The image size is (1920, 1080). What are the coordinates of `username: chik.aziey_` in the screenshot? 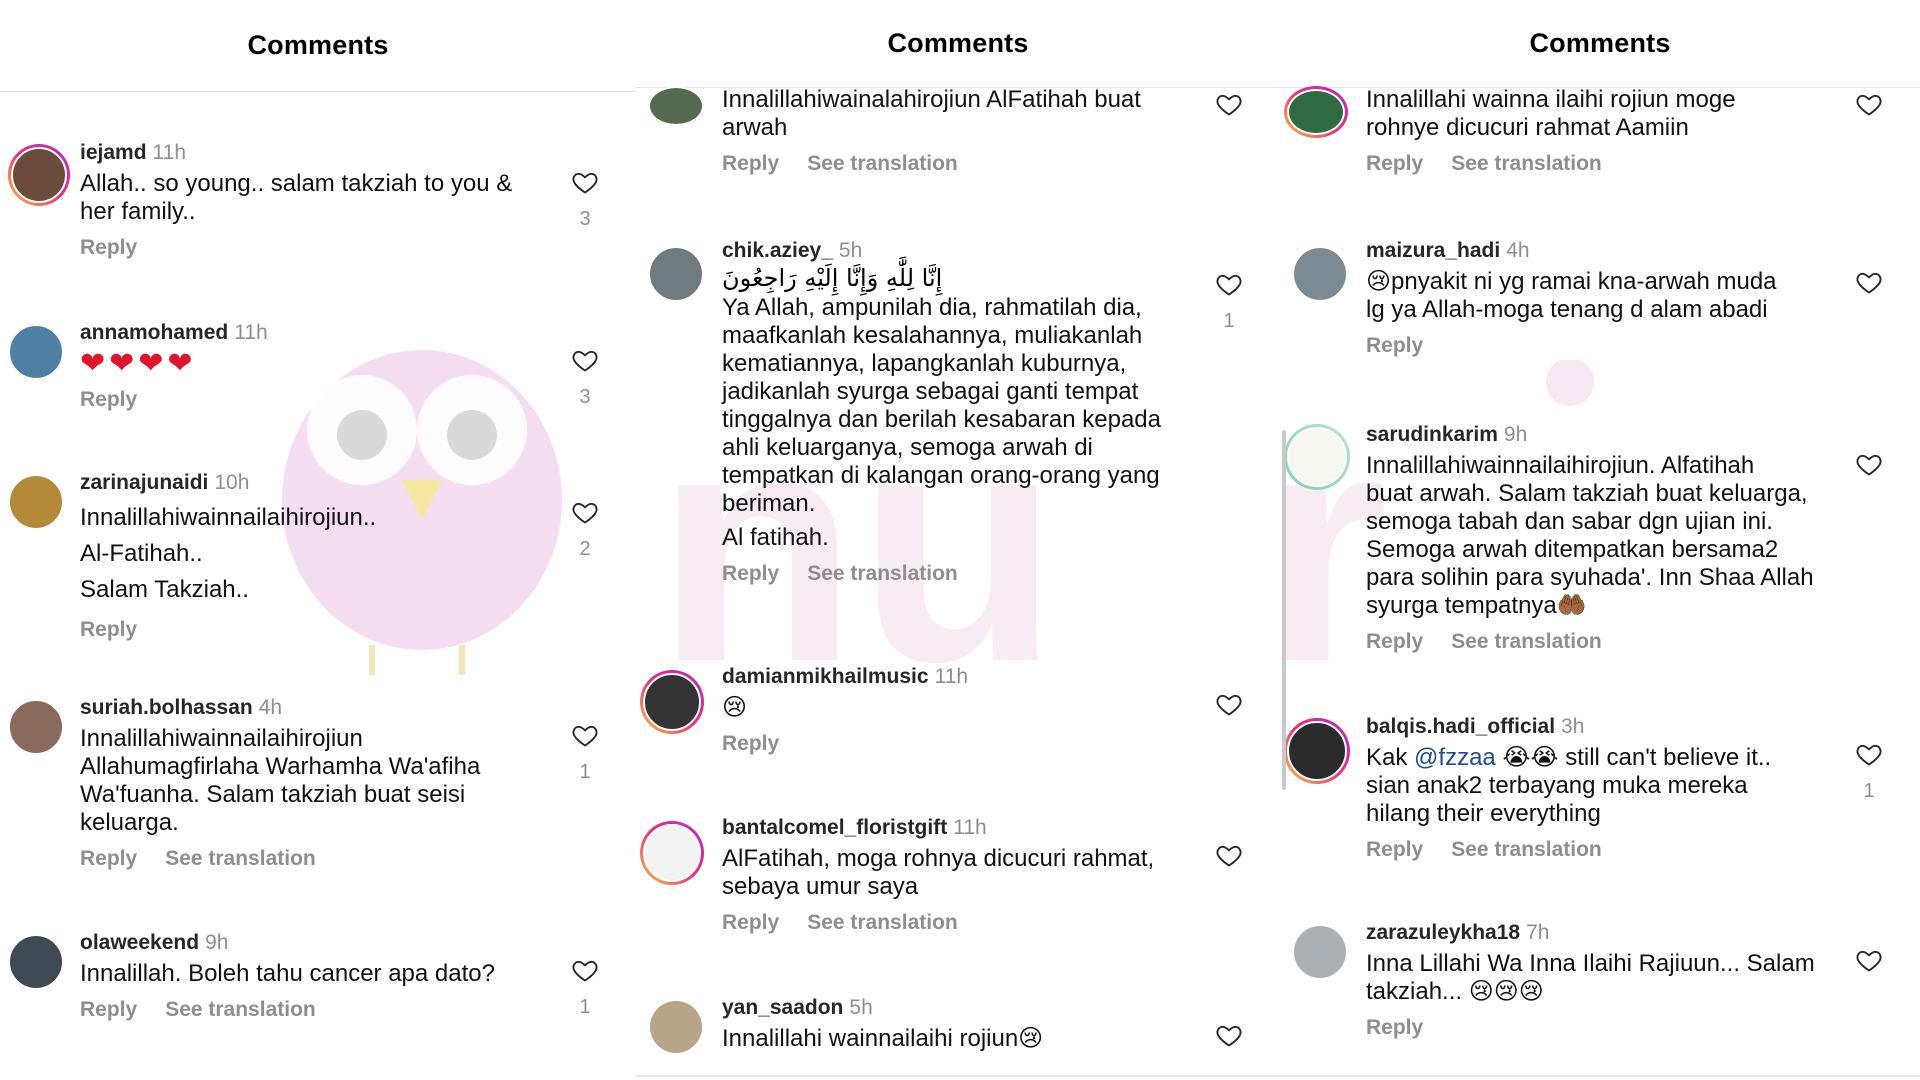 It's located at (777, 250).